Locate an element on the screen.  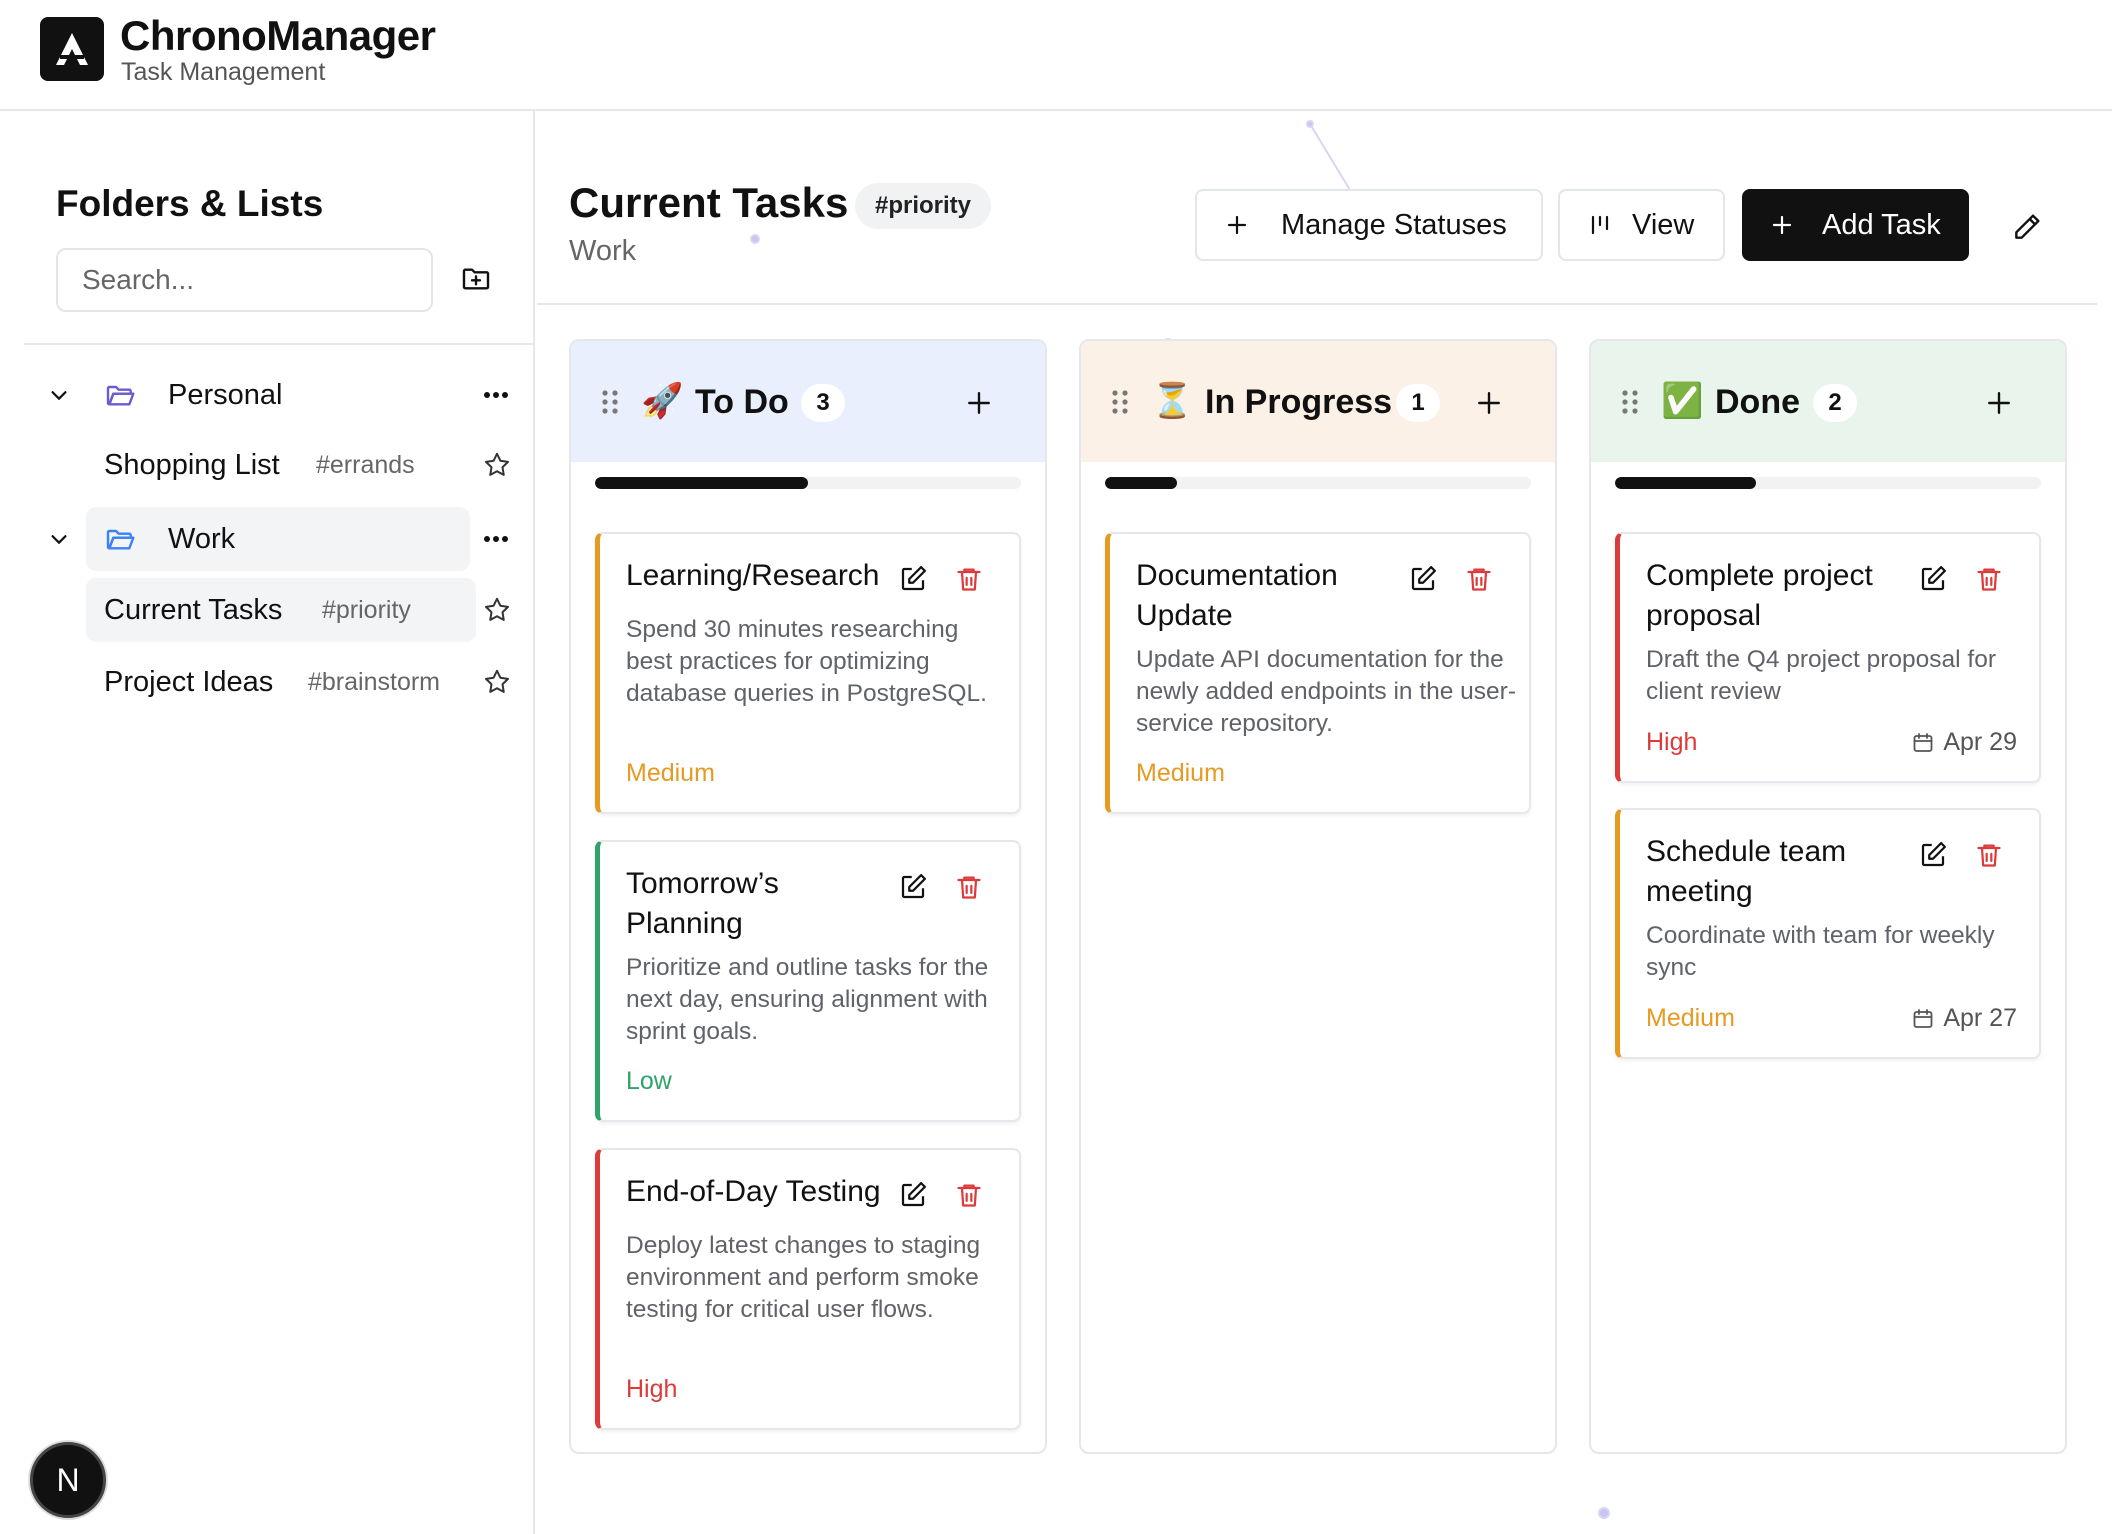
count-badge: 2 is located at coordinates (1835, 403).